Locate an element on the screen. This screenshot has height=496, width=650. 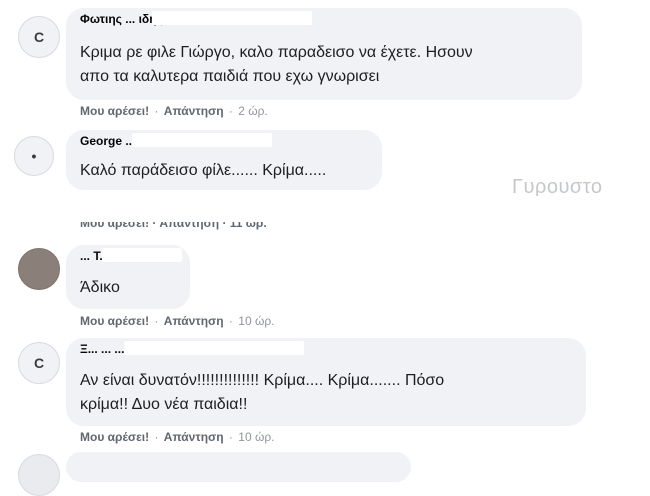
avatar-initial is located at coordinates (39, 269).